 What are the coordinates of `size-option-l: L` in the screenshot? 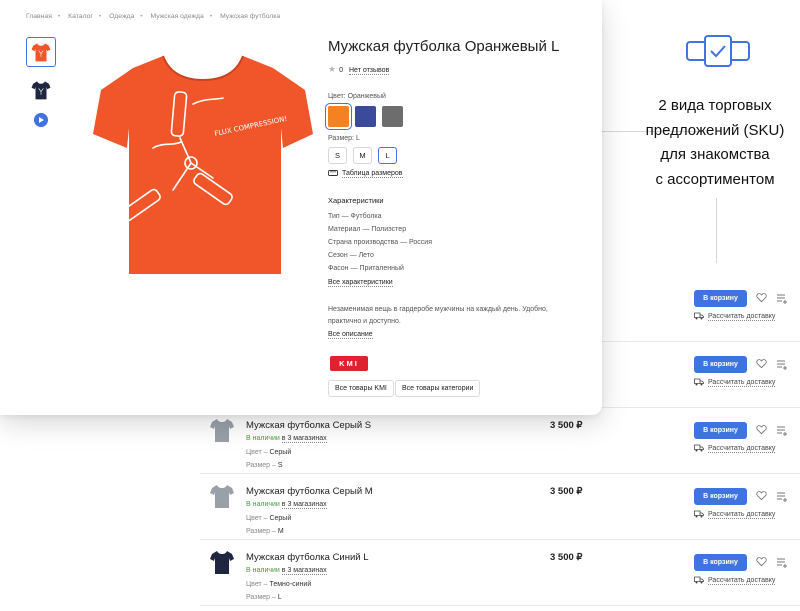 It's located at (387, 155).